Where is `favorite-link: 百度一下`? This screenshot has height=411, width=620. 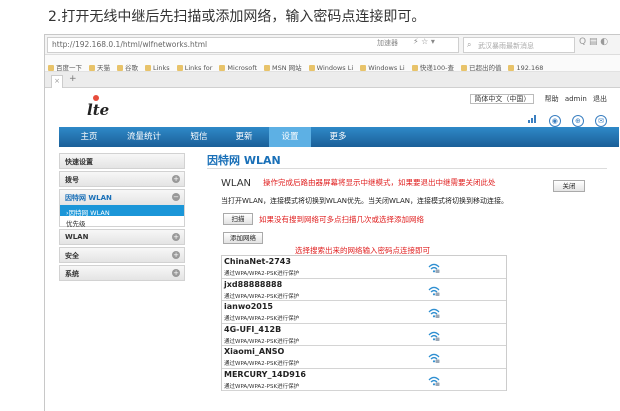
favorite-link: 百度一下 is located at coordinates (65, 66).